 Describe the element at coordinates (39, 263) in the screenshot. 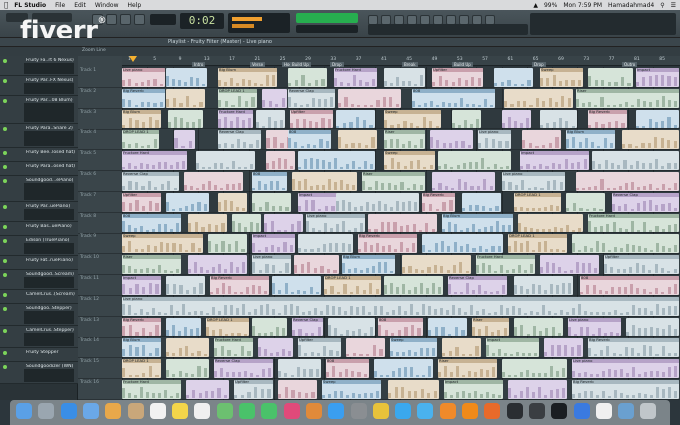

I see `channel-item: Fruity Fat..rueP.iano)` at that location.